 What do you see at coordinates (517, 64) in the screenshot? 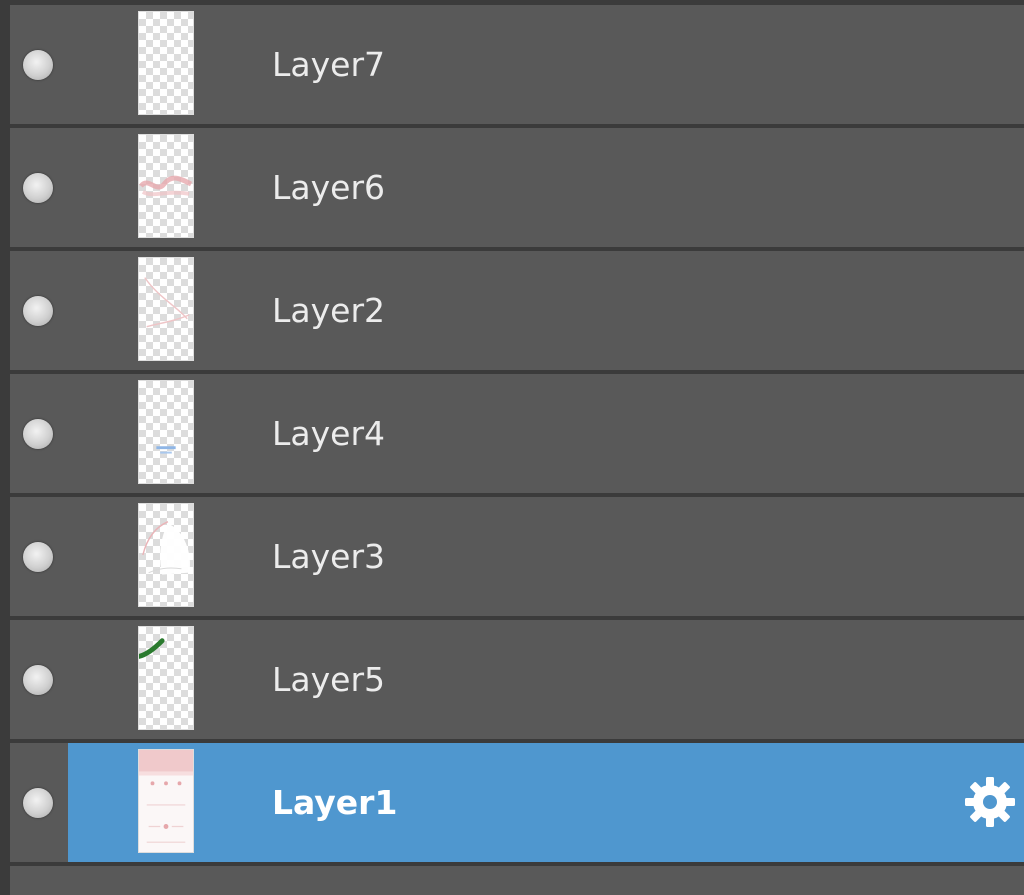
I see `layer-row-layer7: Layer7` at bounding box center [517, 64].